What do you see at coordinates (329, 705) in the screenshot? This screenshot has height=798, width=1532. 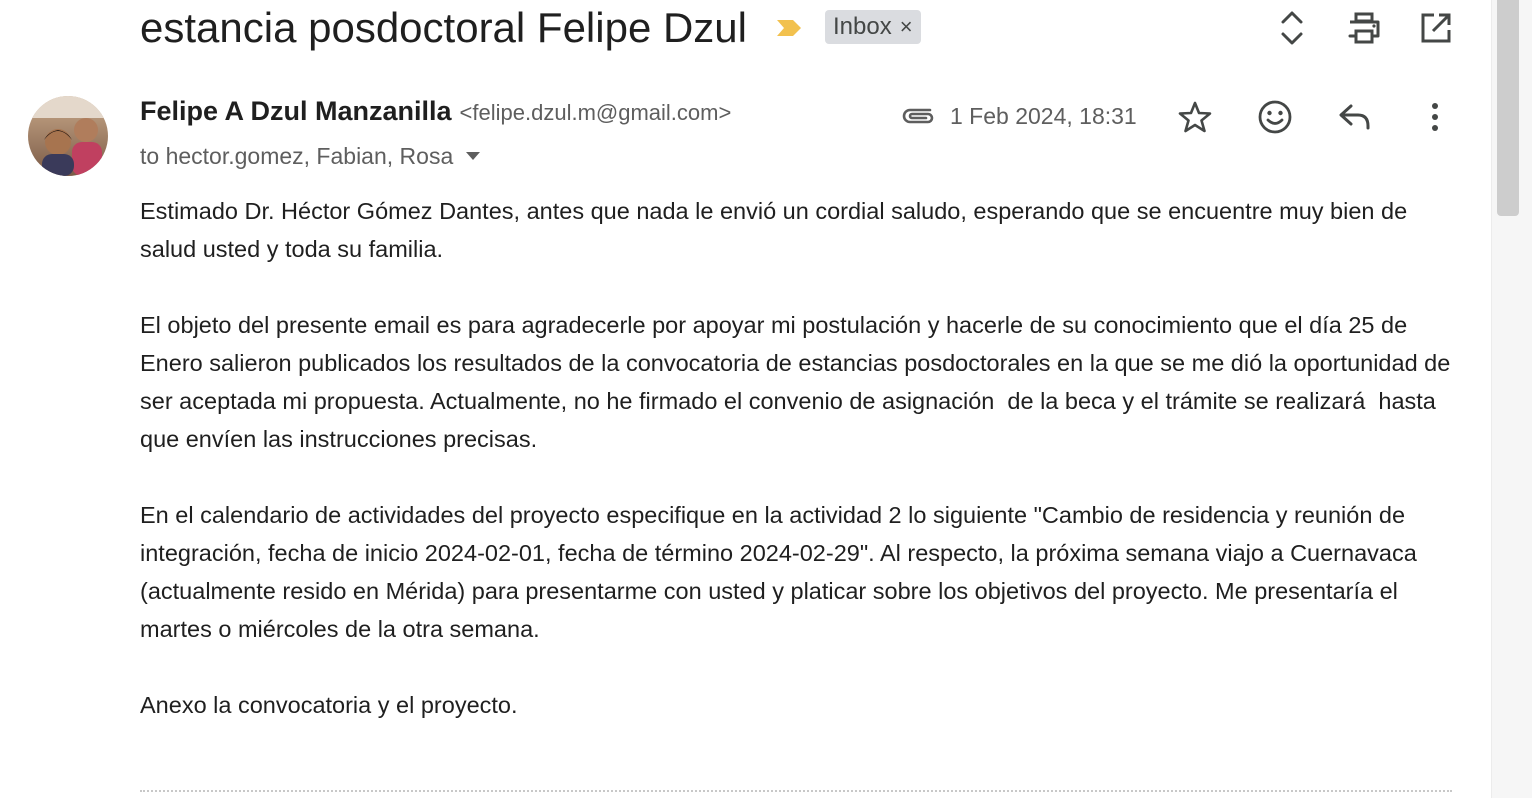 I see `body-paragraph: Anexo la convocatoria y el proyecto.` at bounding box center [329, 705].